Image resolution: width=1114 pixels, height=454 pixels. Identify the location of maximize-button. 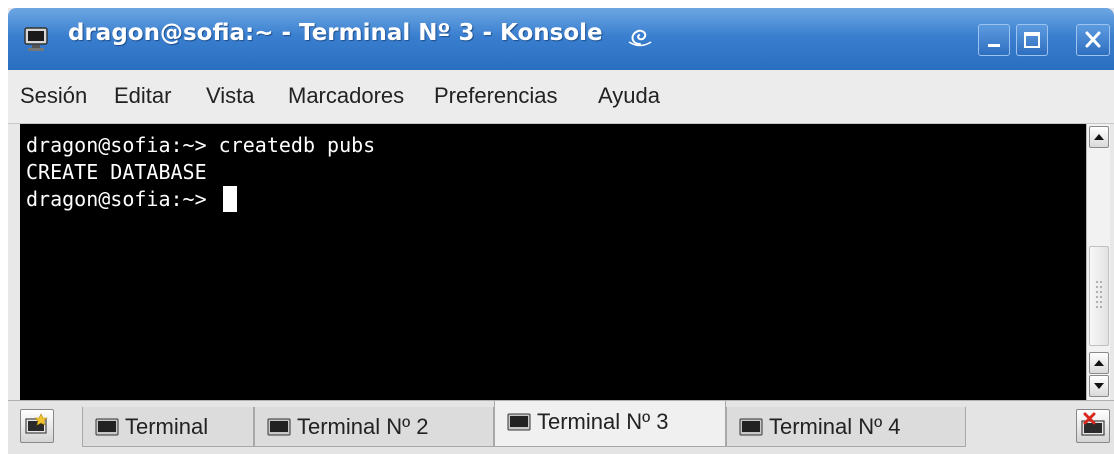
(1032, 40).